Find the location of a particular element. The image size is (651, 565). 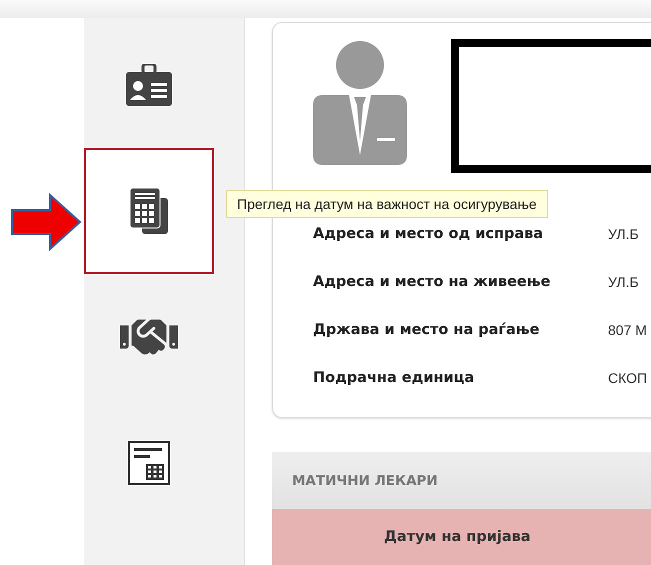

id-badge-icon is located at coordinates (149, 85).